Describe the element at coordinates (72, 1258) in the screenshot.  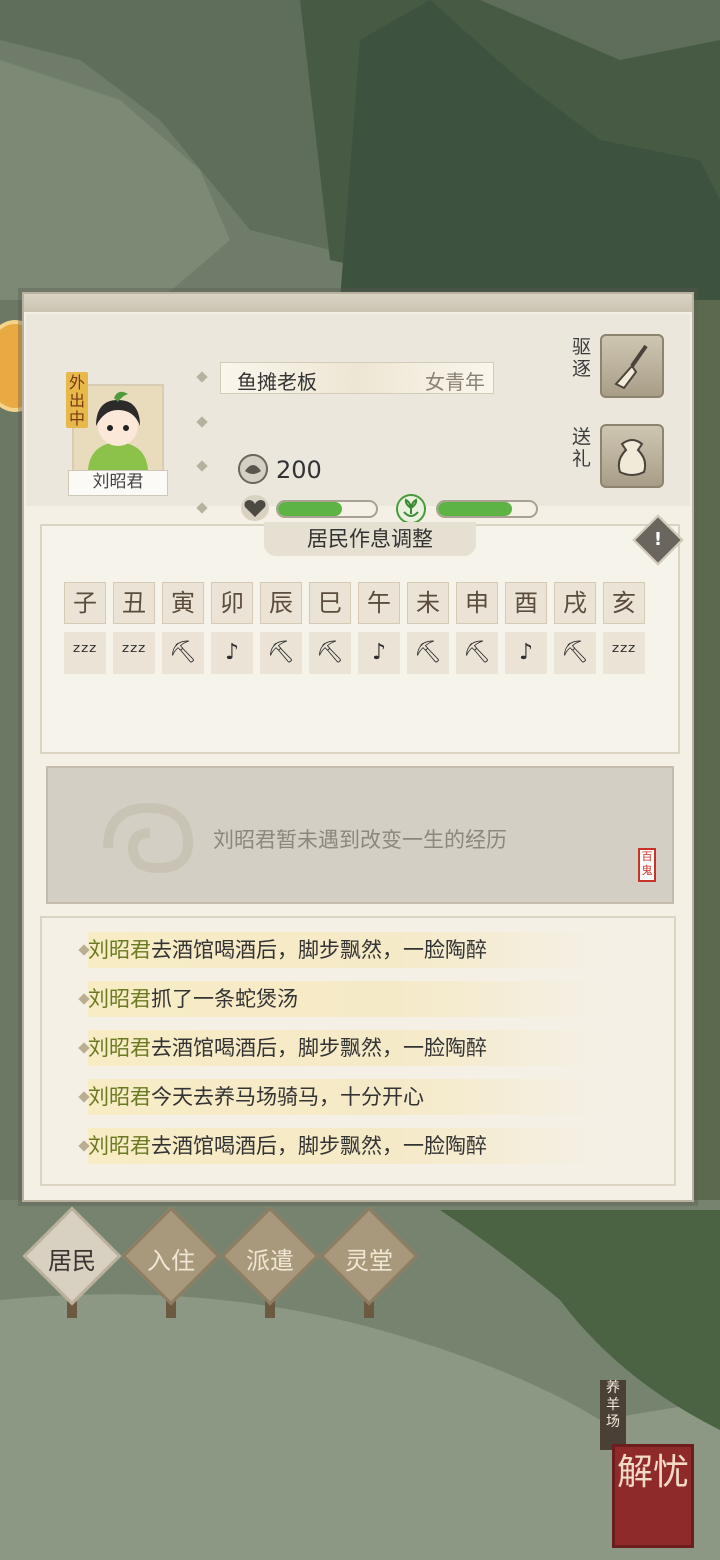
I see `tab-label: 居民` at that location.